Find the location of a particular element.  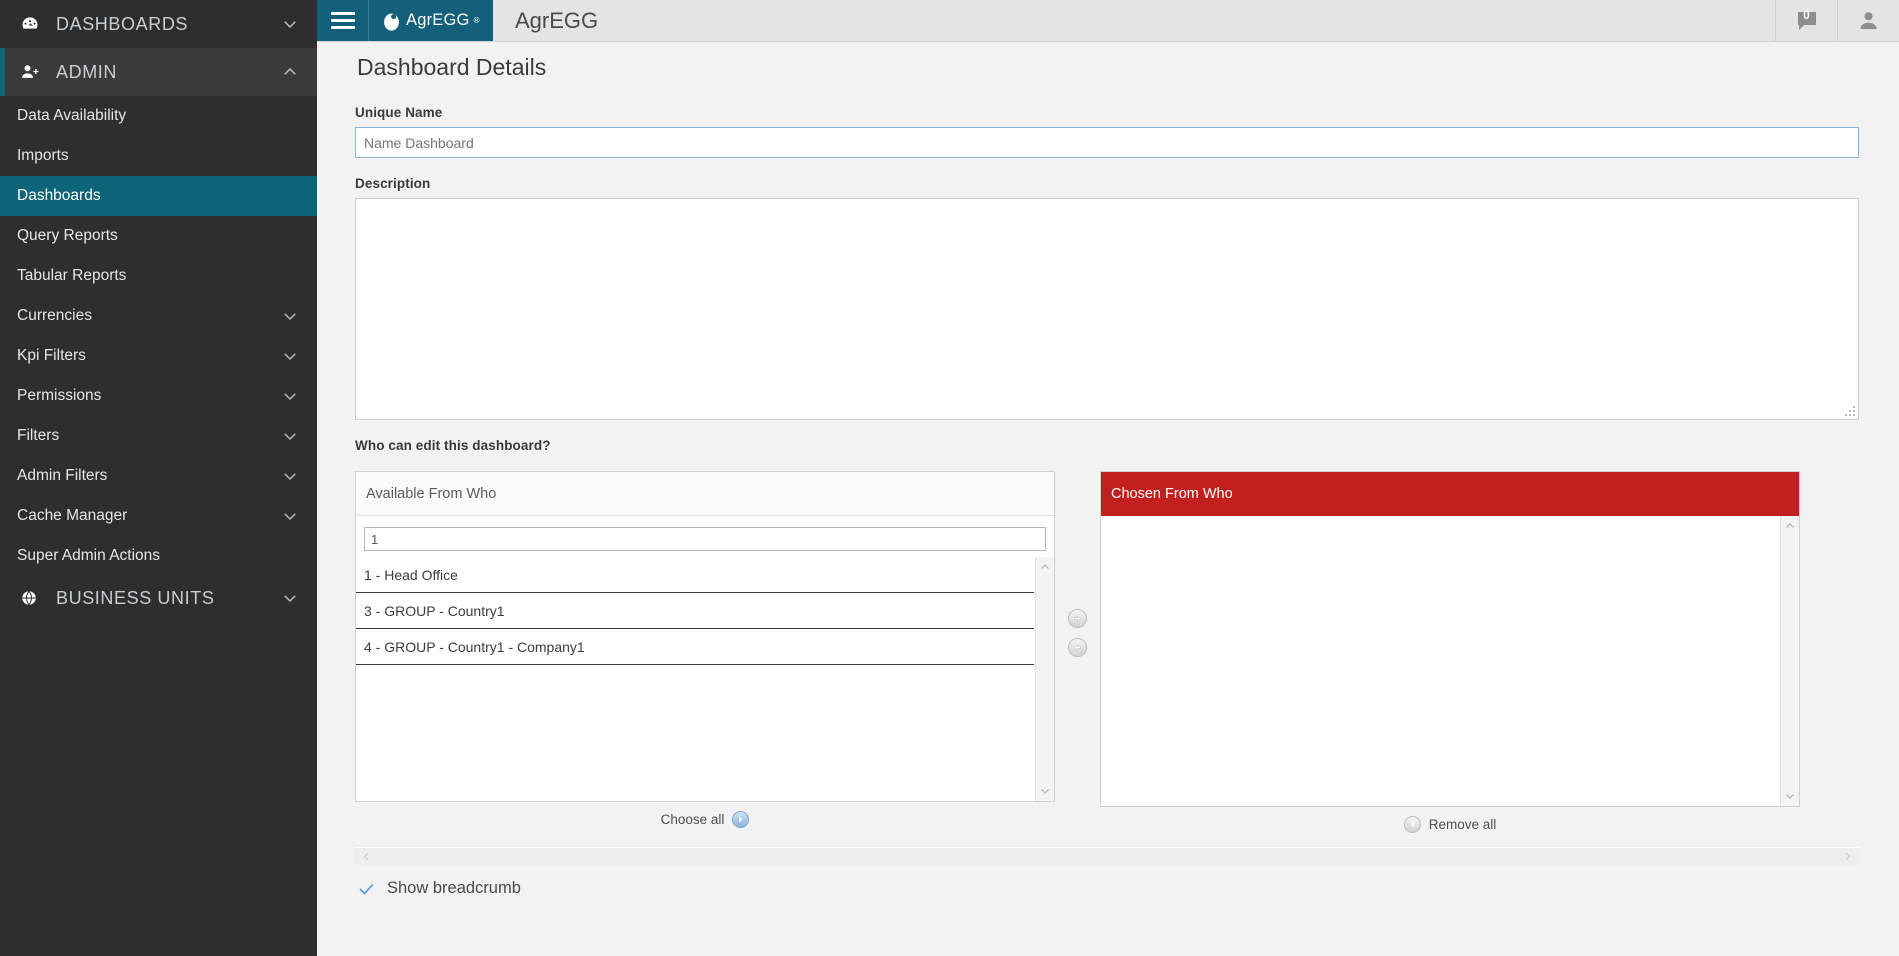

sidebar-group-business-units: BUSINESS UNITS is located at coordinates (158, 598).